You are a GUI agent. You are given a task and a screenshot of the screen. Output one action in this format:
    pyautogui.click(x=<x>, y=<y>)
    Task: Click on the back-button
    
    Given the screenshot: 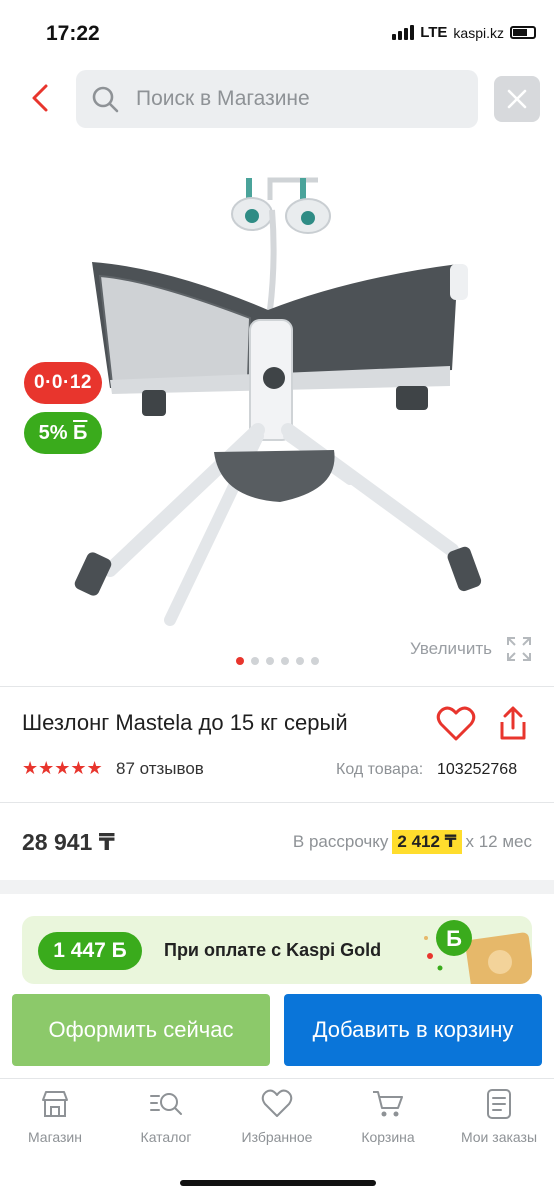 What is the action you would take?
    pyautogui.click(x=40, y=98)
    